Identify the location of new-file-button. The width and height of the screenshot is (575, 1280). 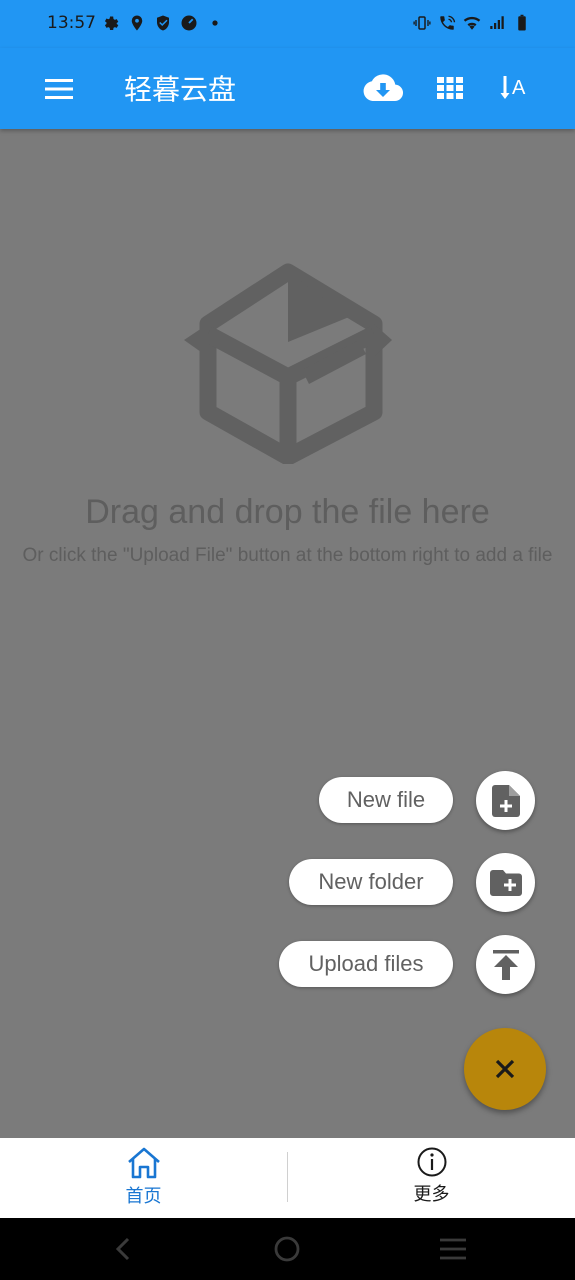
(505, 800).